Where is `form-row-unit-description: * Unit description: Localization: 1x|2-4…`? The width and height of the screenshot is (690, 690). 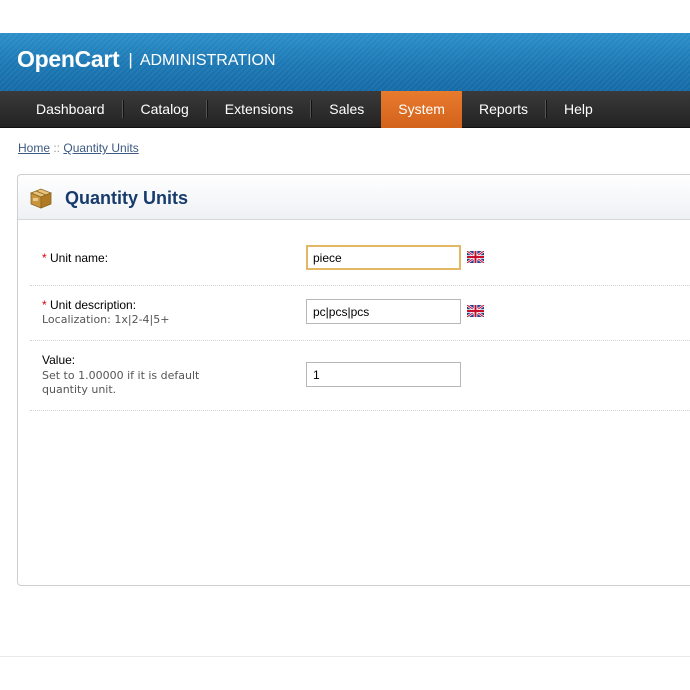 form-row-unit-description: * Unit description: Localization: 1x|2-4… is located at coordinates (360, 313).